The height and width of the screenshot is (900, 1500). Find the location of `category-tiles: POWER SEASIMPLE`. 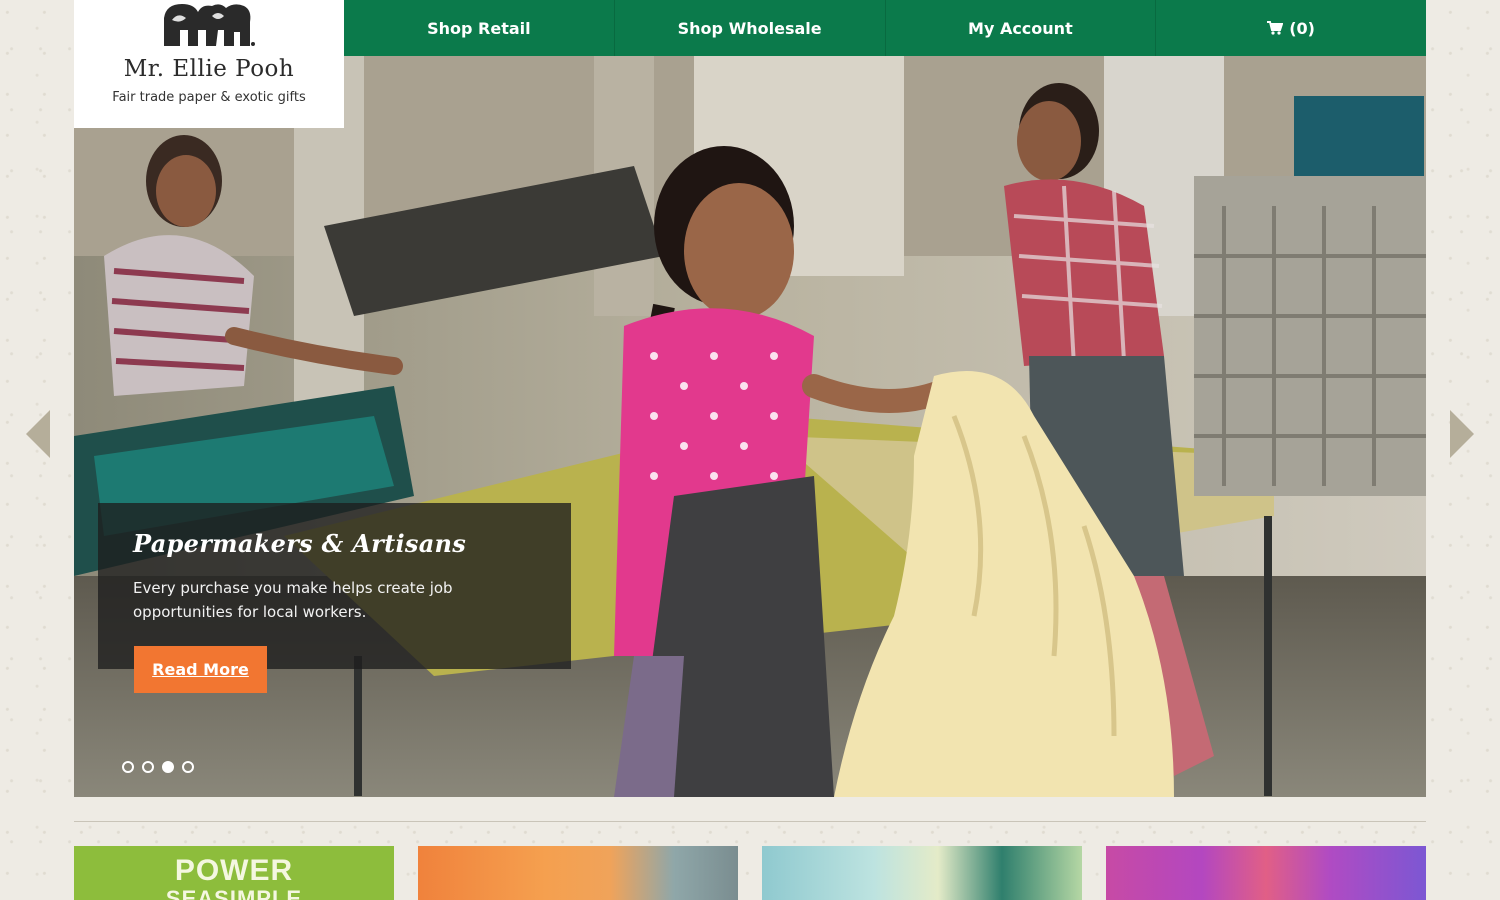

category-tiles: POWER SEASIMPLE is located at coordinates (750, 873).